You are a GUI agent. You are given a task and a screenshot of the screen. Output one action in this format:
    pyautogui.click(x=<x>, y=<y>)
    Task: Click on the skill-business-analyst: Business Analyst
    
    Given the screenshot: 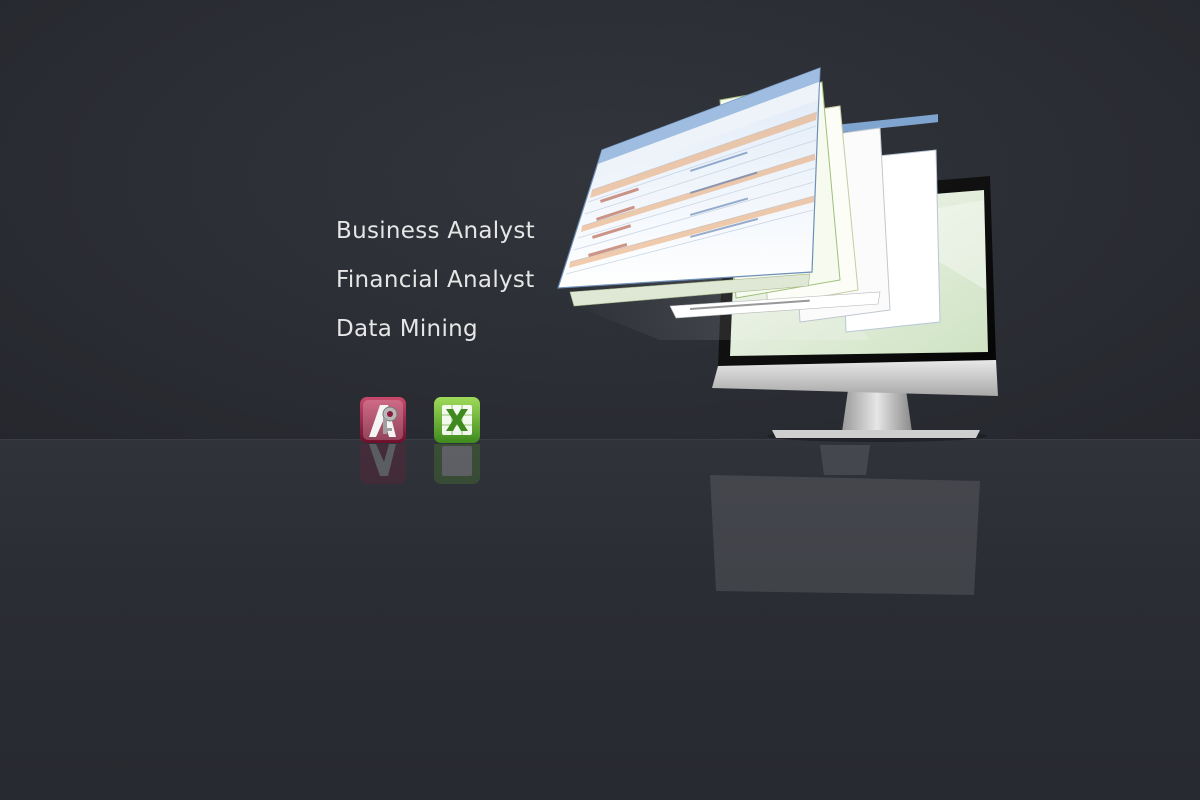 What is the action you would take?
    pyautogui.click(x=435, y=231)
    